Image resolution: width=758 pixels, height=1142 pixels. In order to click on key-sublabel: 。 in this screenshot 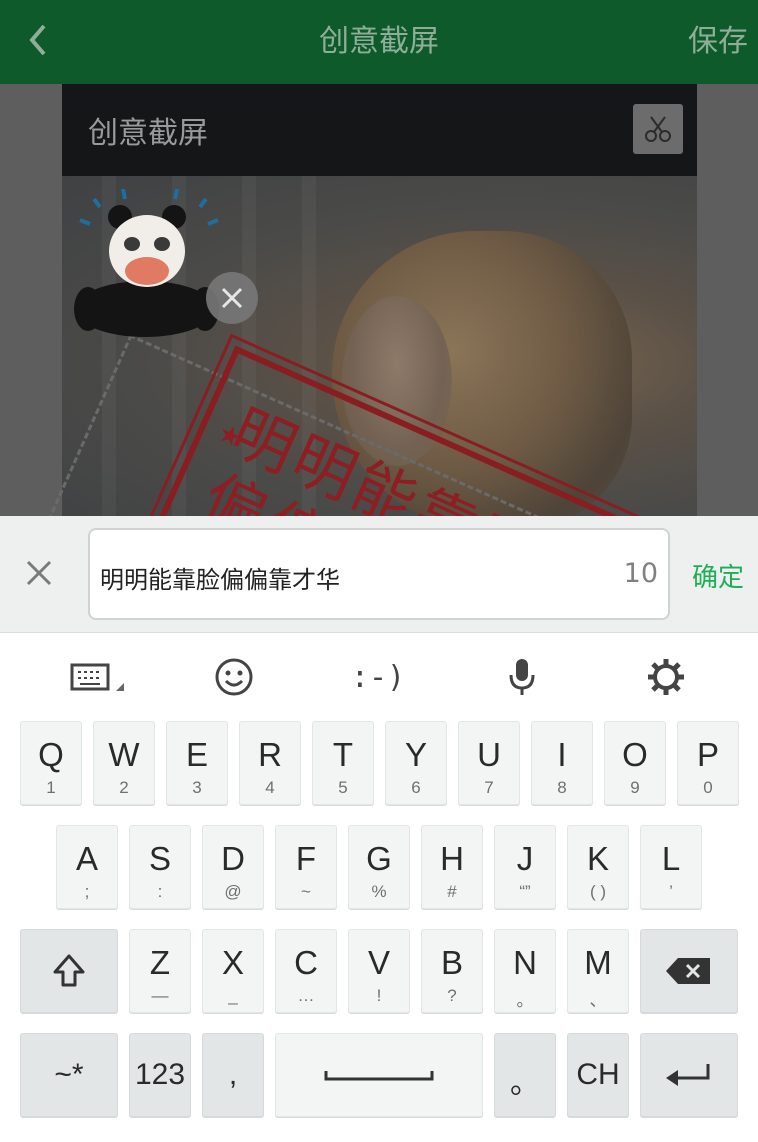, I will do `click(525, 1000)`.